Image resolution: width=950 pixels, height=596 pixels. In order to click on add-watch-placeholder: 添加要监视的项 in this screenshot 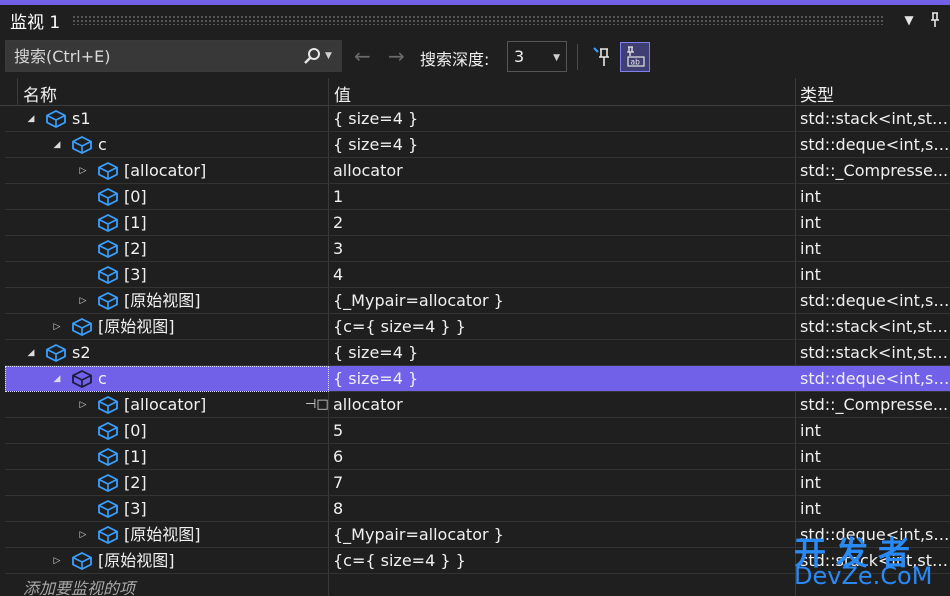, I will do `click(79, 585)`.